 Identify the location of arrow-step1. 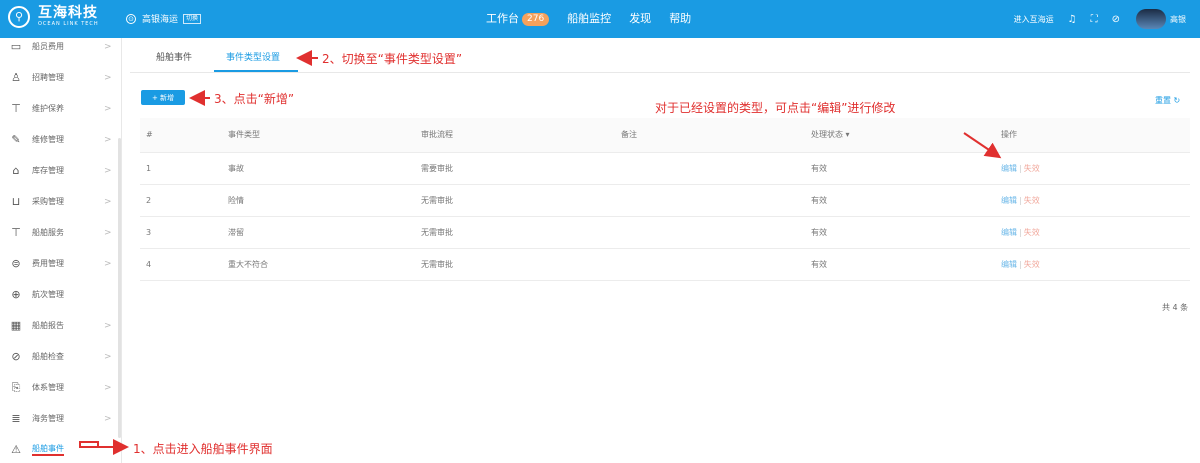
(104, 447).